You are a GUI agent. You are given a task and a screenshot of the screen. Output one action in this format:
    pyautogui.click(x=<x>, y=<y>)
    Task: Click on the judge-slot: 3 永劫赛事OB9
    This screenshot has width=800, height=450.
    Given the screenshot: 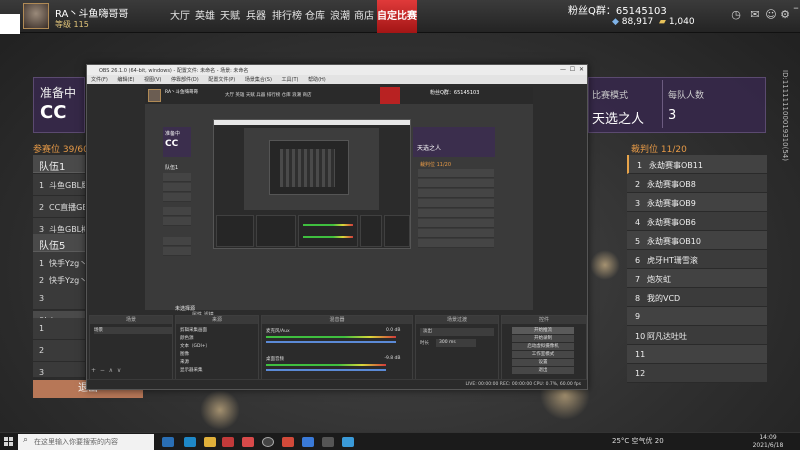 What is the action you would take?
    pyautogui.click(x=697, y=202)
    